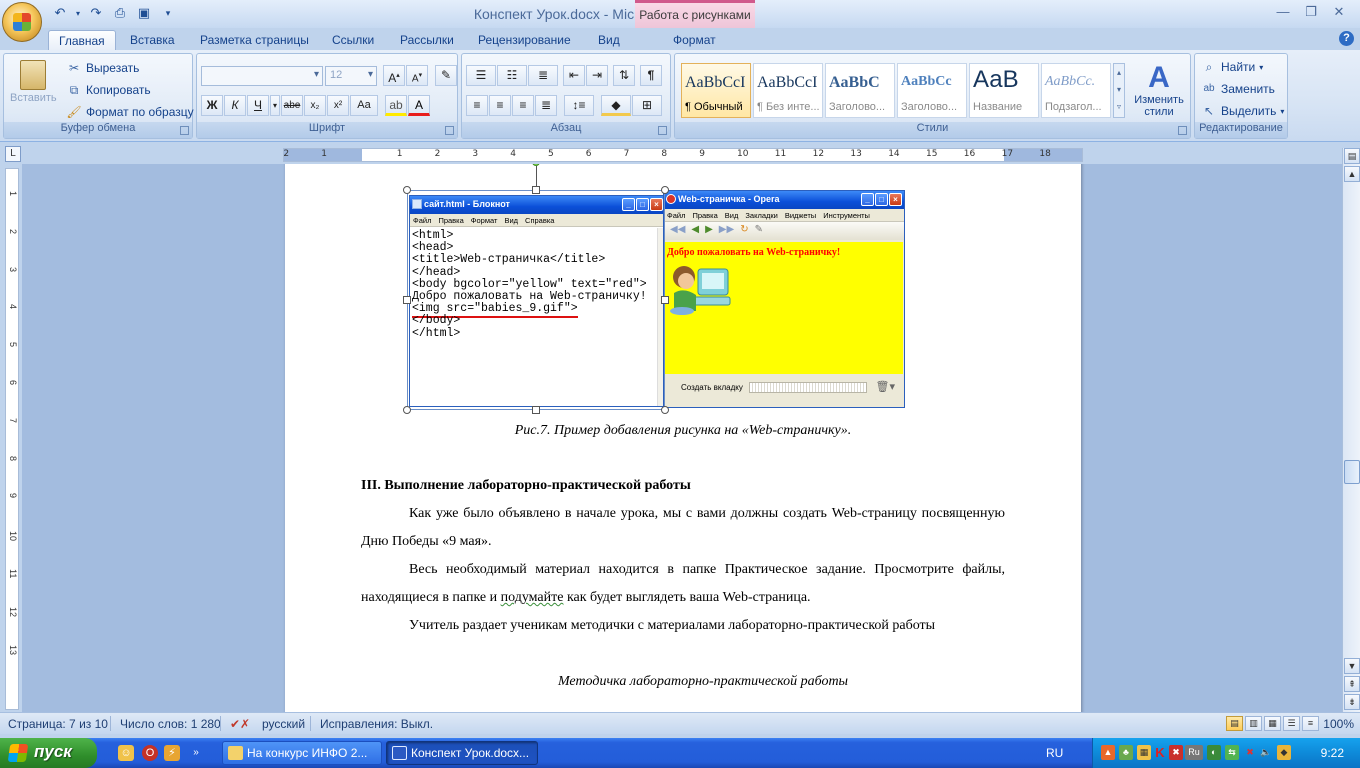 Image resolution: width=1360 pixels, height=768 pixels. I want to click on tab-format: Формат, so click(694, 40).